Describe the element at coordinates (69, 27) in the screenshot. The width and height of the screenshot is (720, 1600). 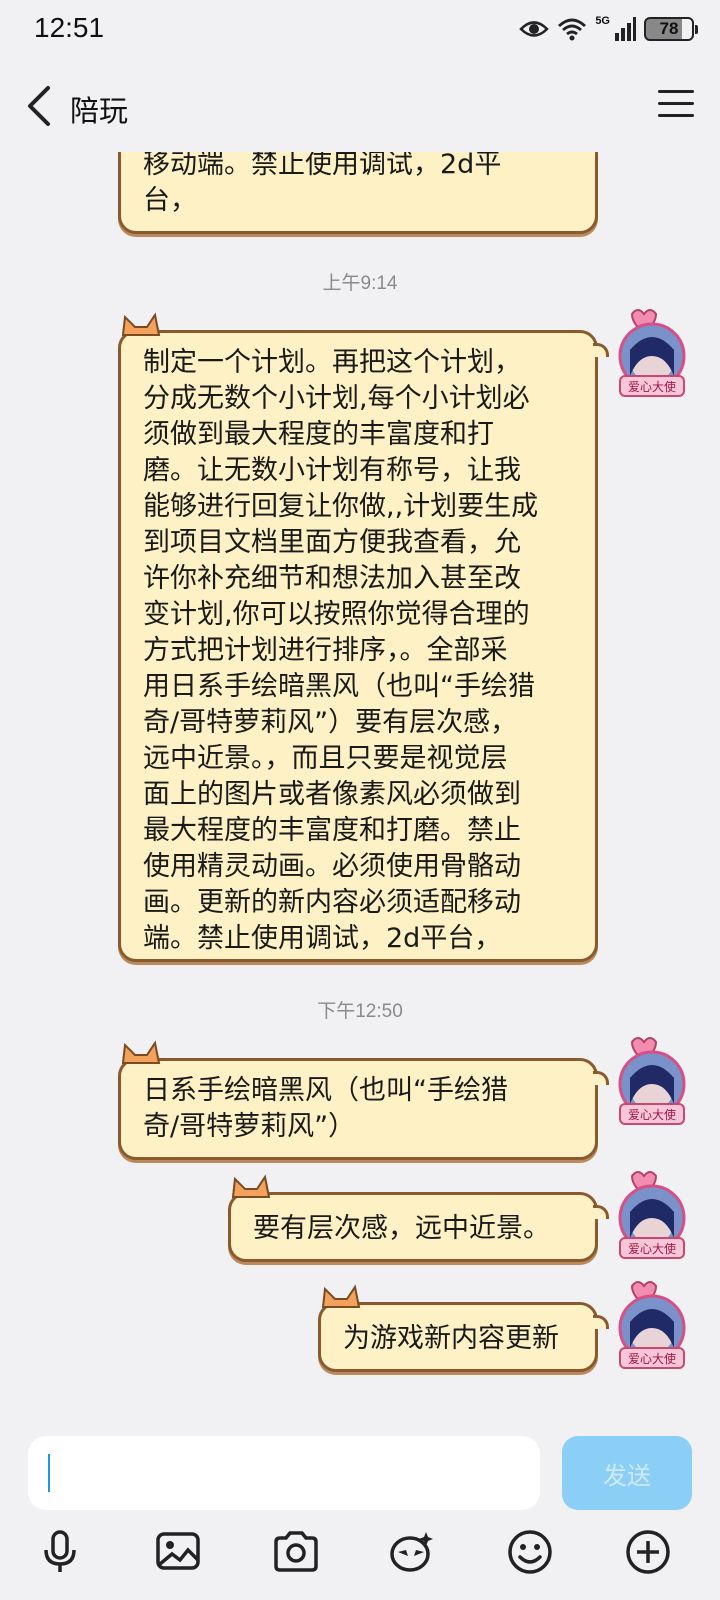
I see `status-time: 12:51` at that location.